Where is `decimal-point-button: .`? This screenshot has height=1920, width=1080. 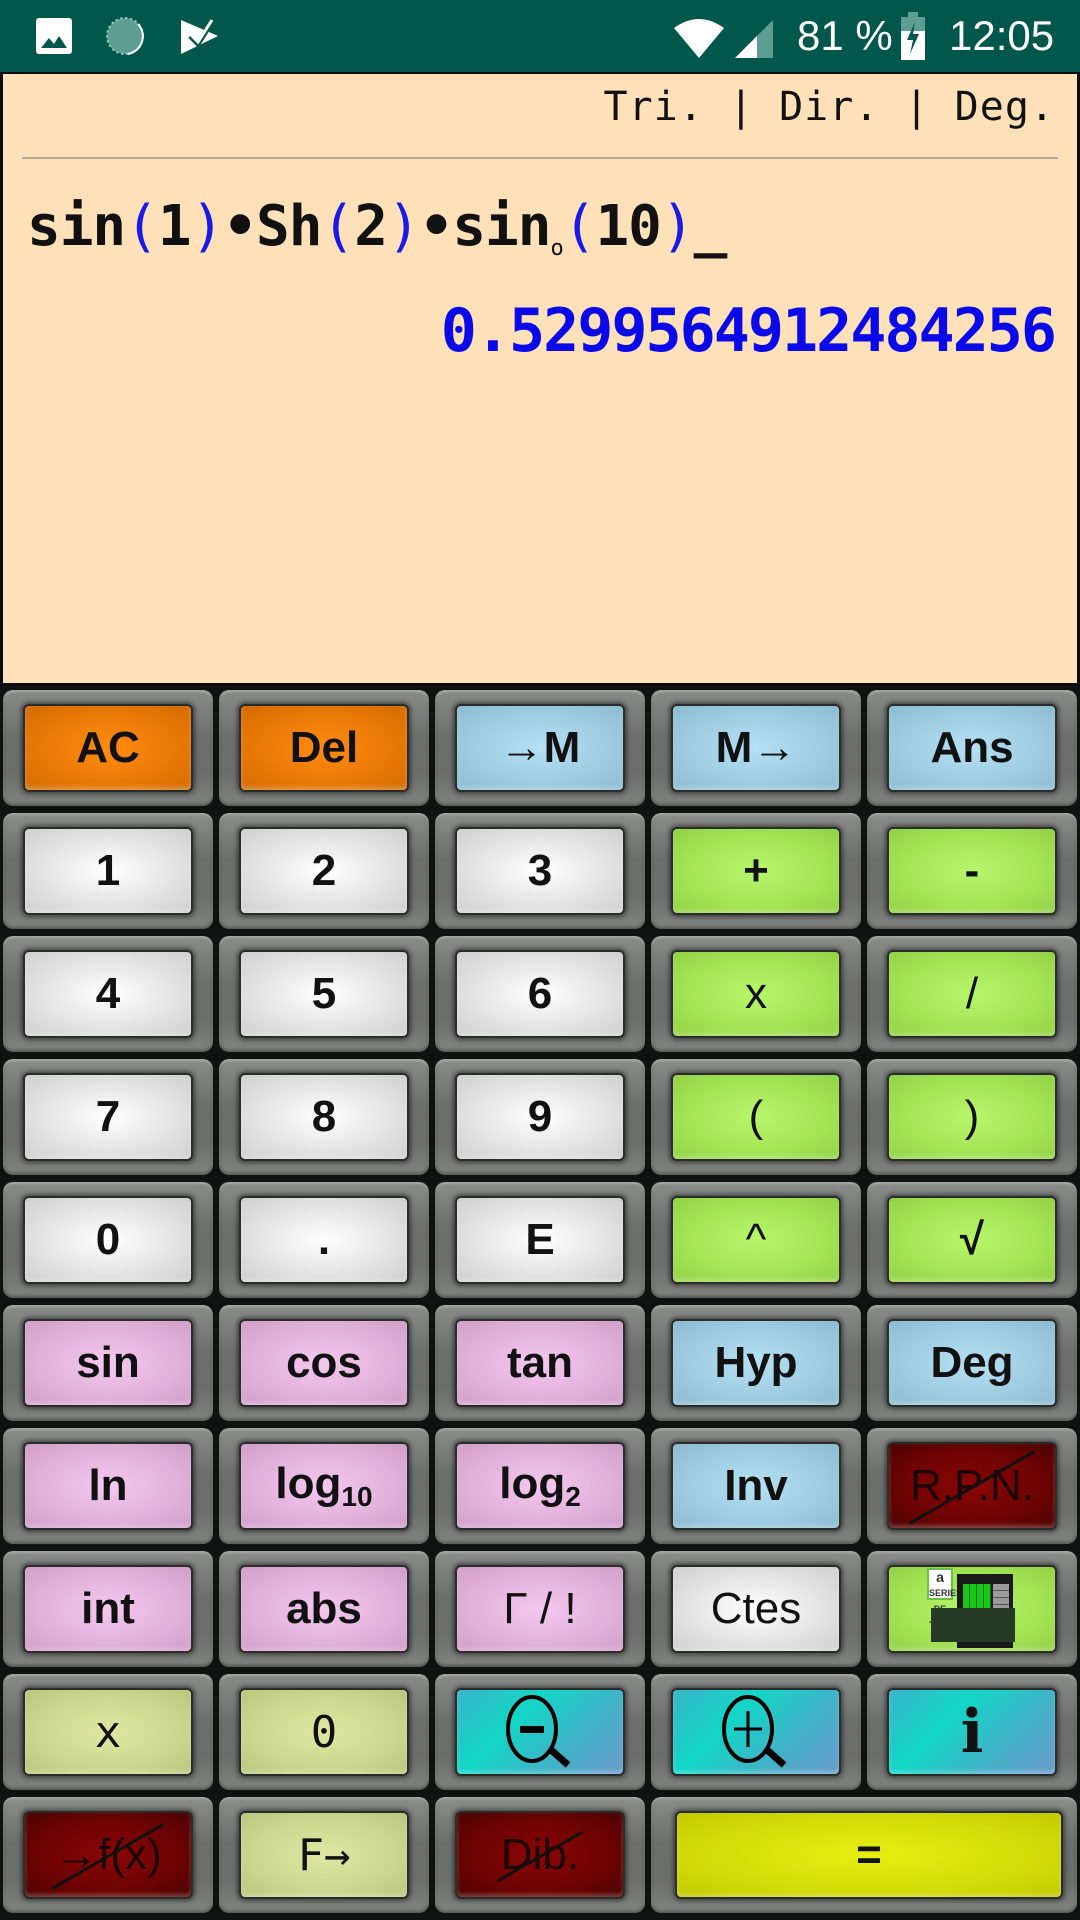 decimal-point-button: . is located at coordinates (324, 1240).